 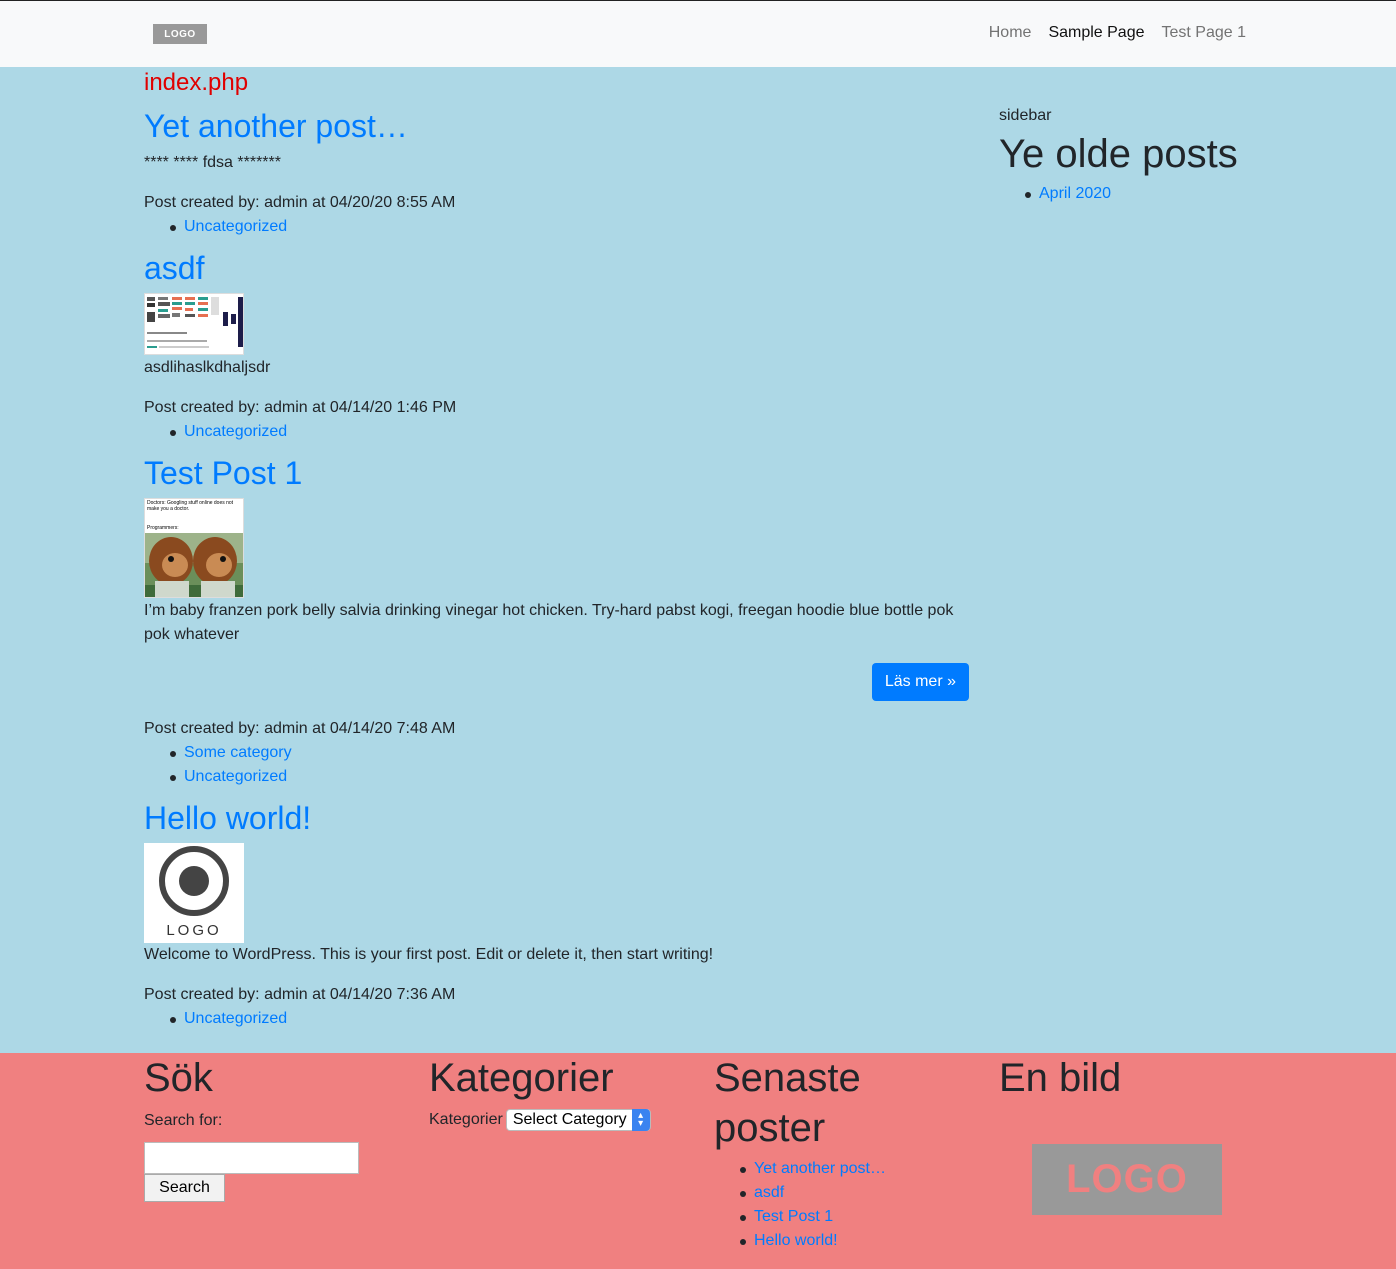 I want to click on navbar: LOGO Home Sample Page Test Page 1, so click(x=698, y=34).